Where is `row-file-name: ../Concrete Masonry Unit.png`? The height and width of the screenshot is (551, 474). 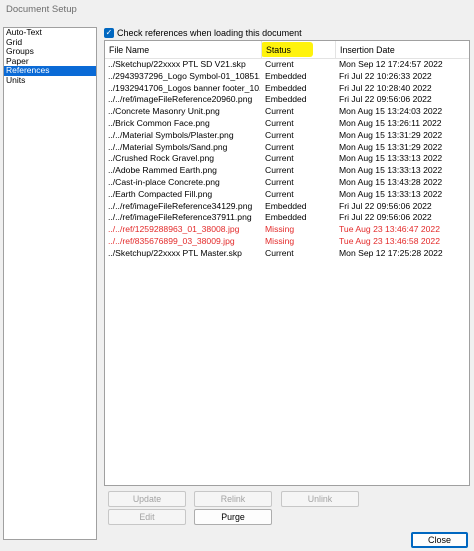
row-file-name: ../Concrete Masonry Unit.png is located at coordinates (164, 111).